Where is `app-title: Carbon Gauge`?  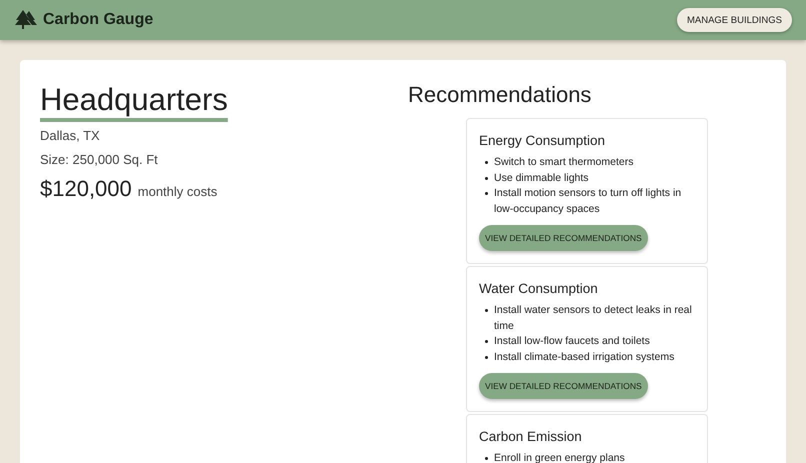
app-title: Carbon Gauge is located at coordinates (98, 20).